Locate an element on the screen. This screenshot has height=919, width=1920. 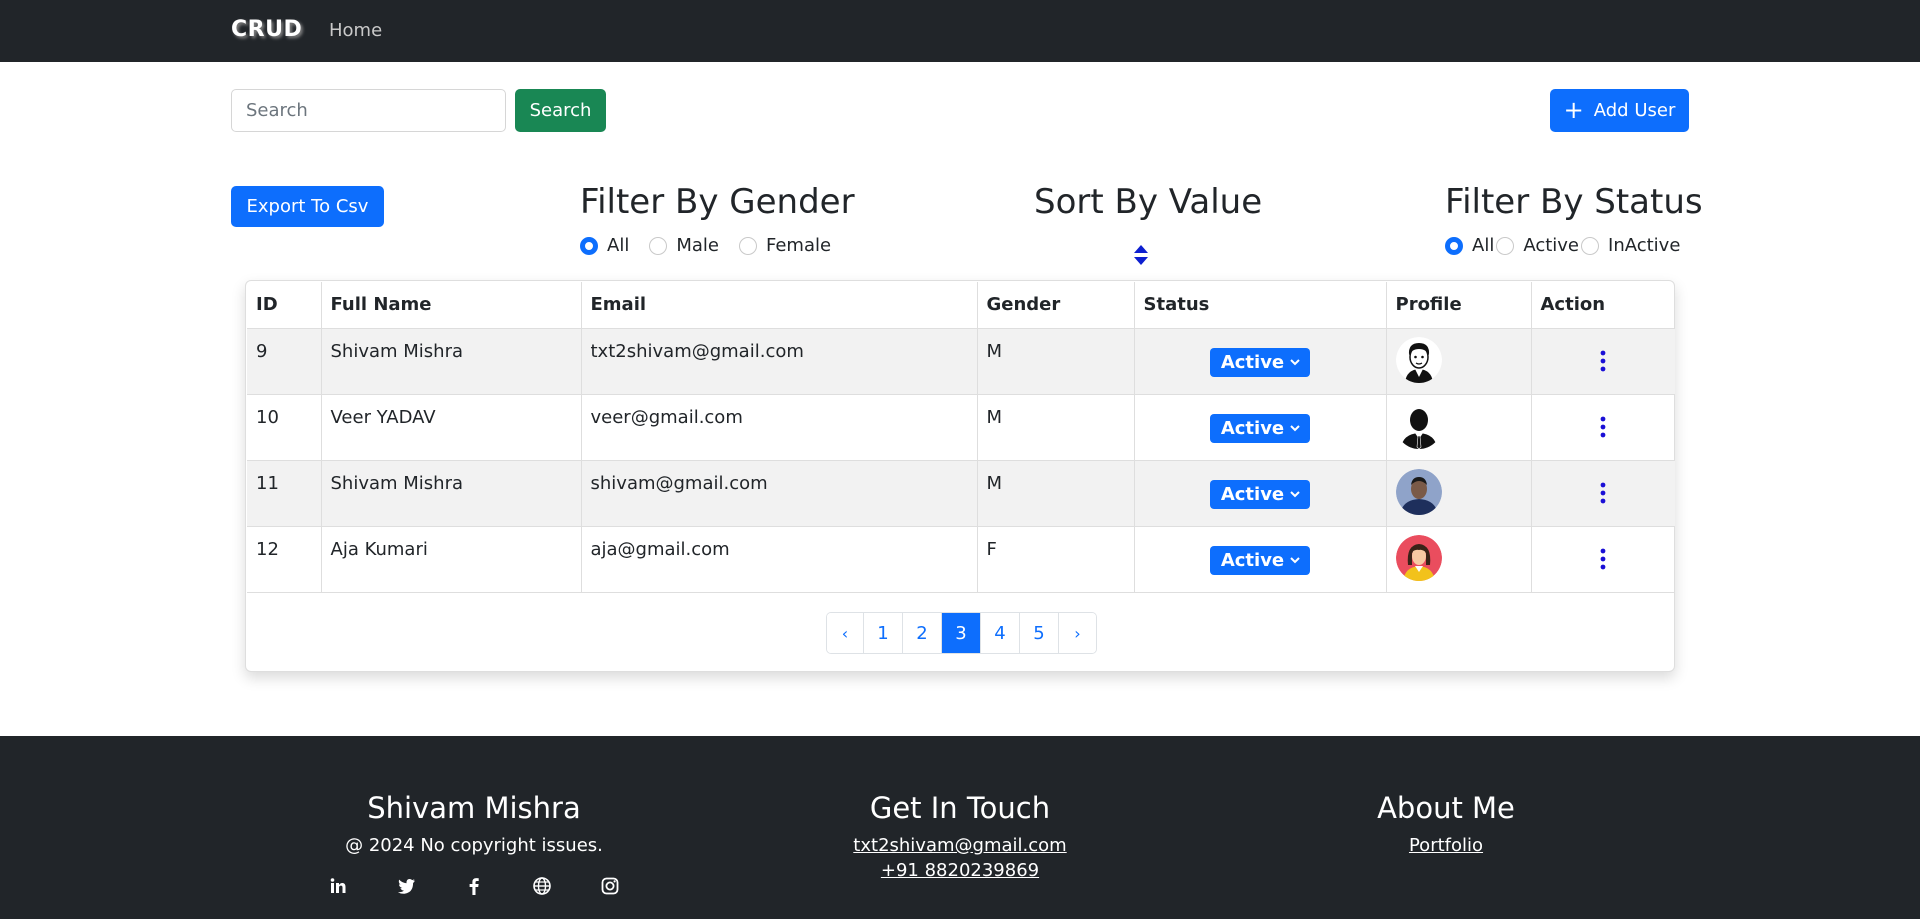
pagination-page-2: 2 is located at coordinates (922, 633).